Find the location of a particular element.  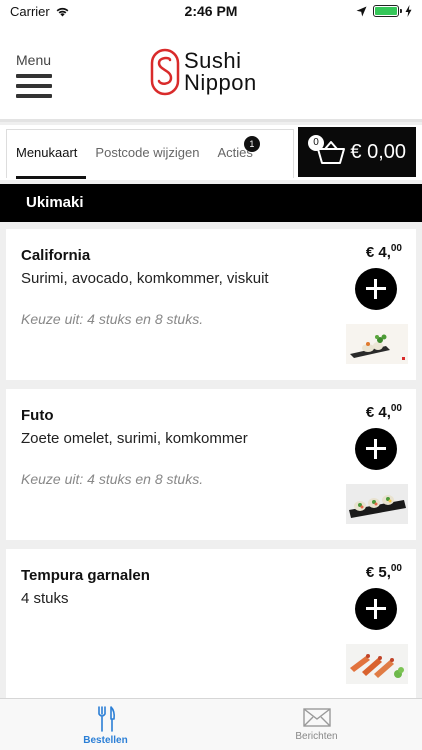

menu-button: Menu is located at coordinates (36, 78).